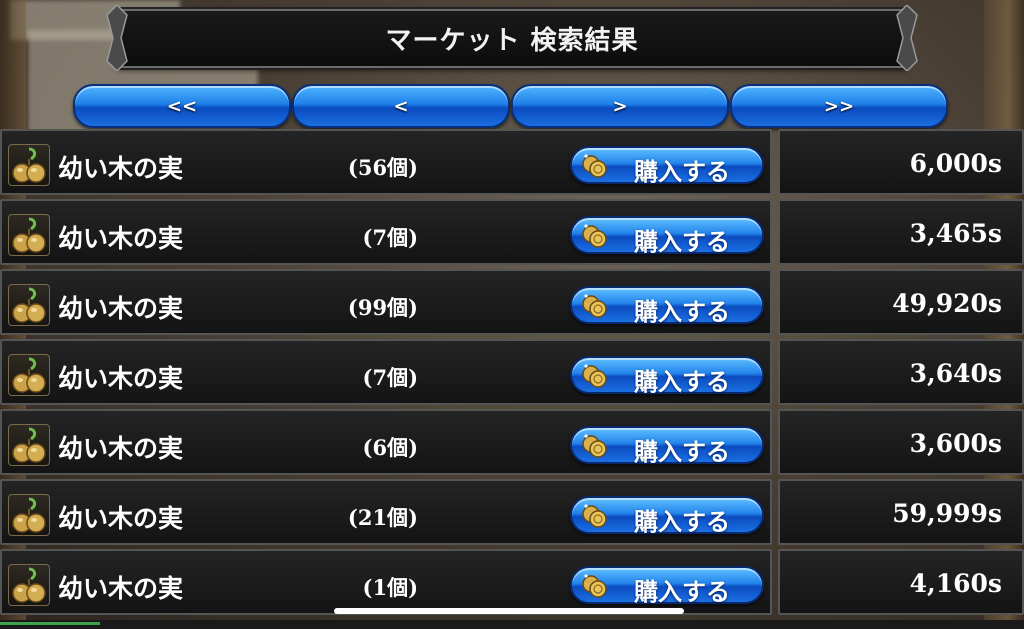  I want to click on last-page-button: >>, so click(839, 106).